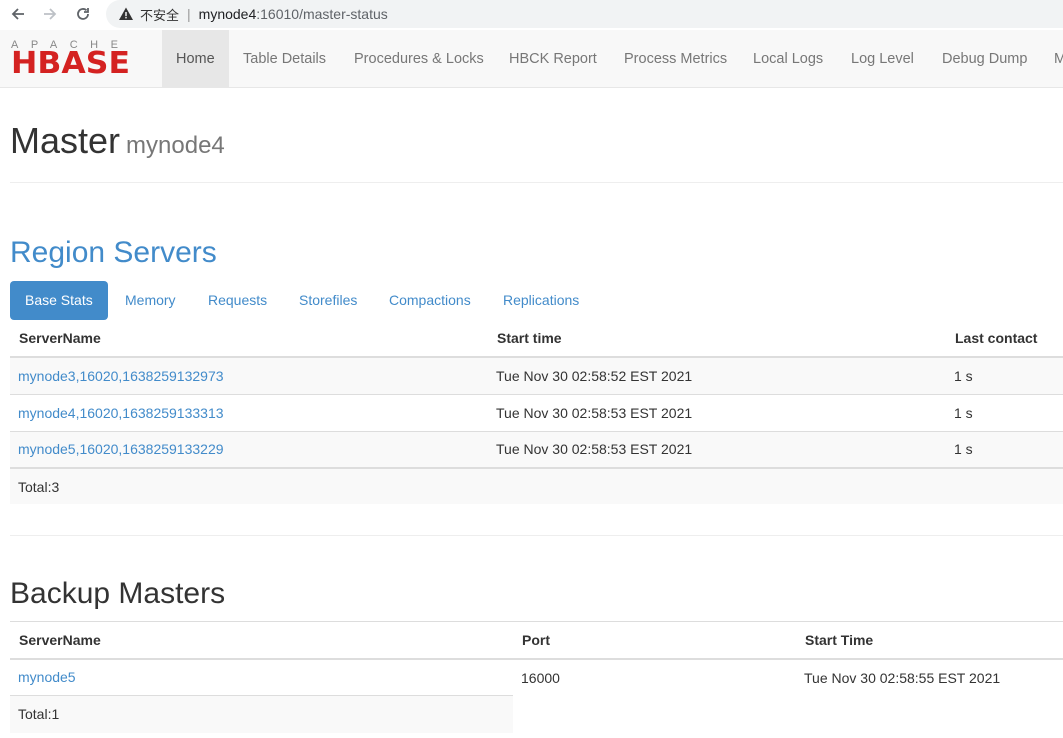 The width and height of the screenshot is (1063, 738). What do you see at coordinates (195, 59) in the screenshot?
I see `nav-home: Home` at bounding box center [195, 59].